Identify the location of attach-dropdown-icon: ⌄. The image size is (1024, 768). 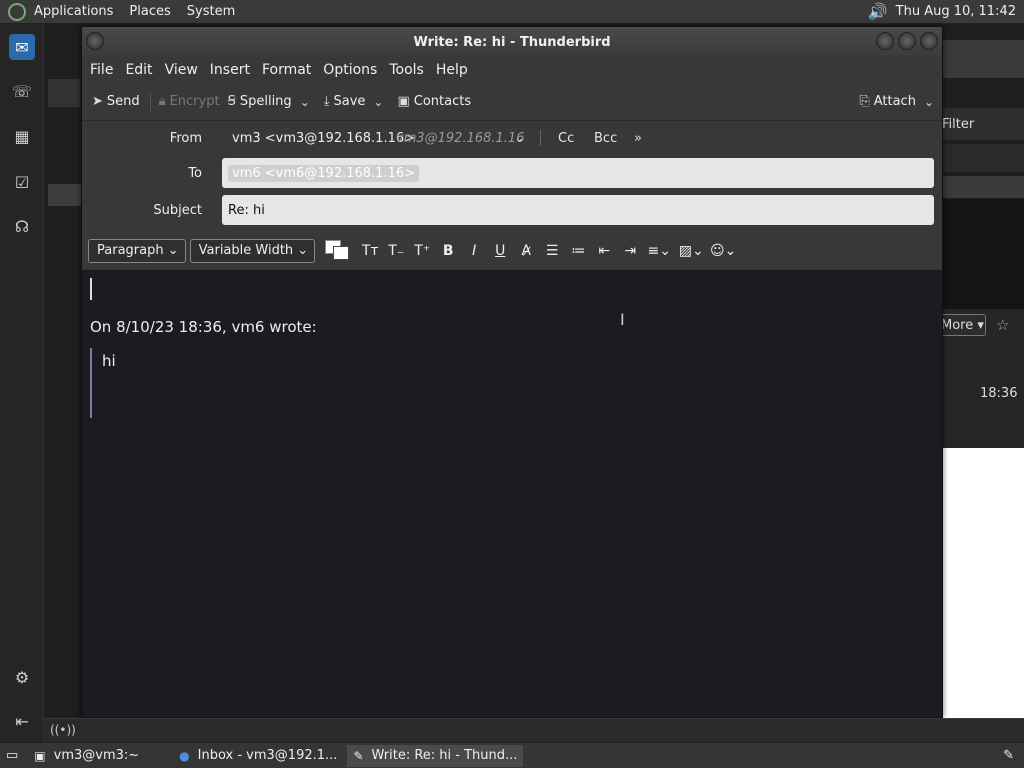
(929, 102).